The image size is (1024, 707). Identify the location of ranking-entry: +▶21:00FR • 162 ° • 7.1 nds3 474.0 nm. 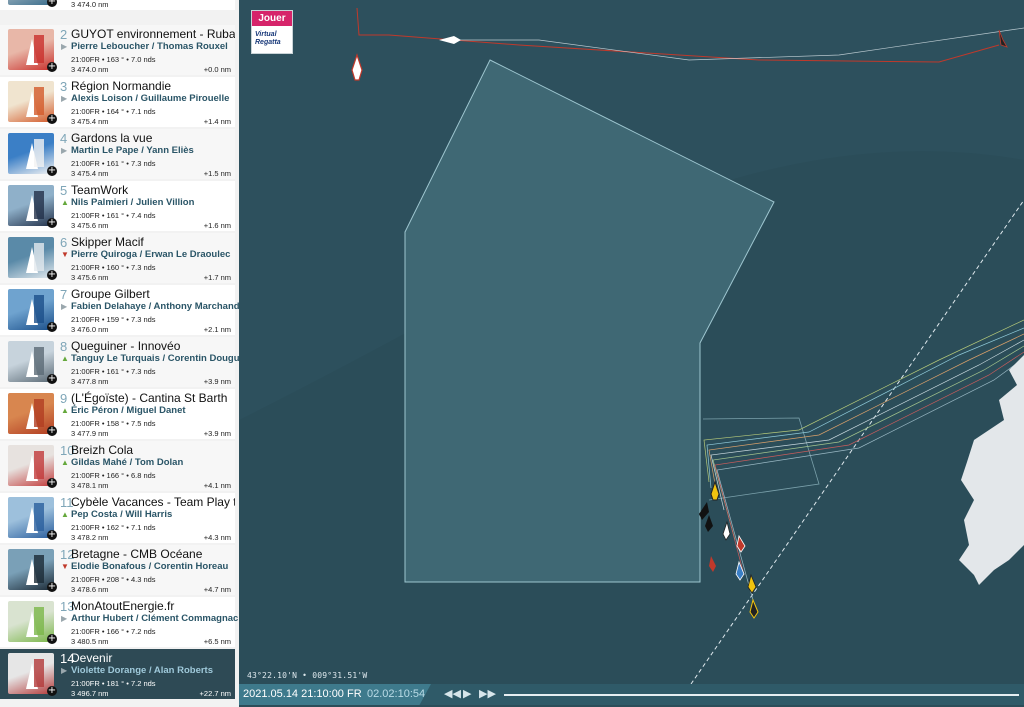
(117, 5).